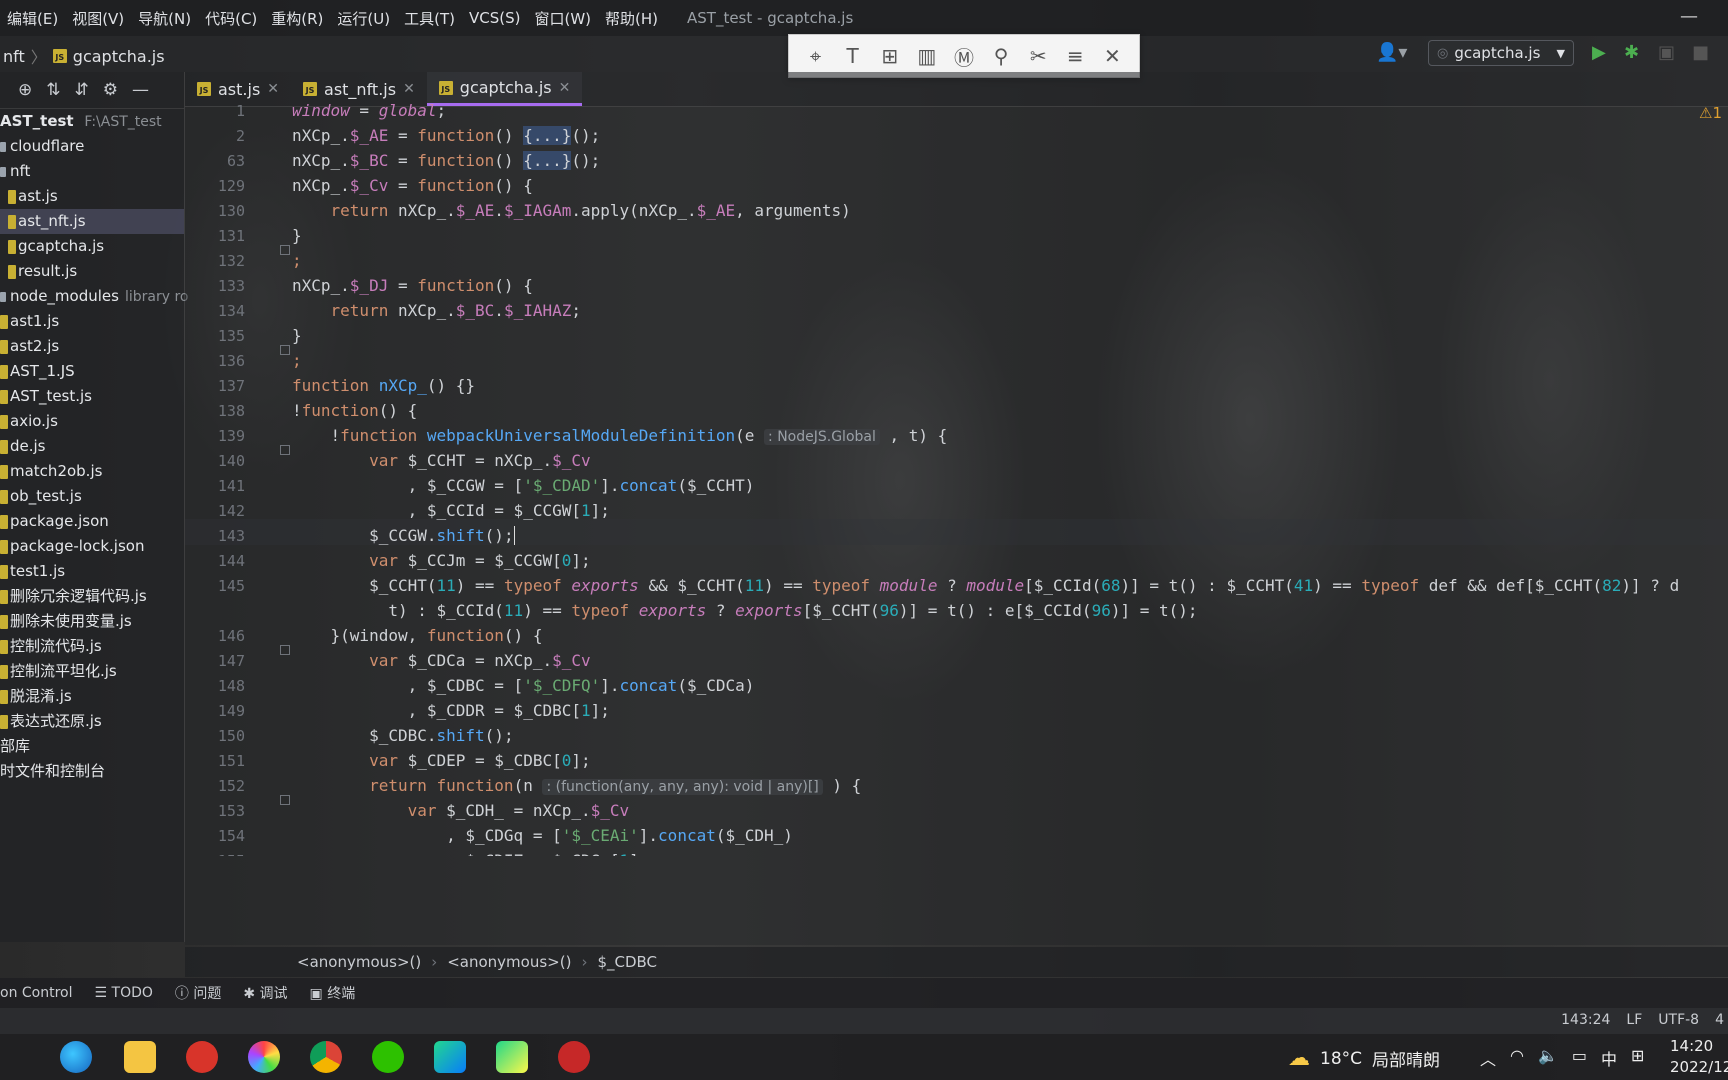  What do you see at coordinates (1075, 56) in the screenshot?
I see `menu-icon: ≡` at bounding box center [1075, 56].